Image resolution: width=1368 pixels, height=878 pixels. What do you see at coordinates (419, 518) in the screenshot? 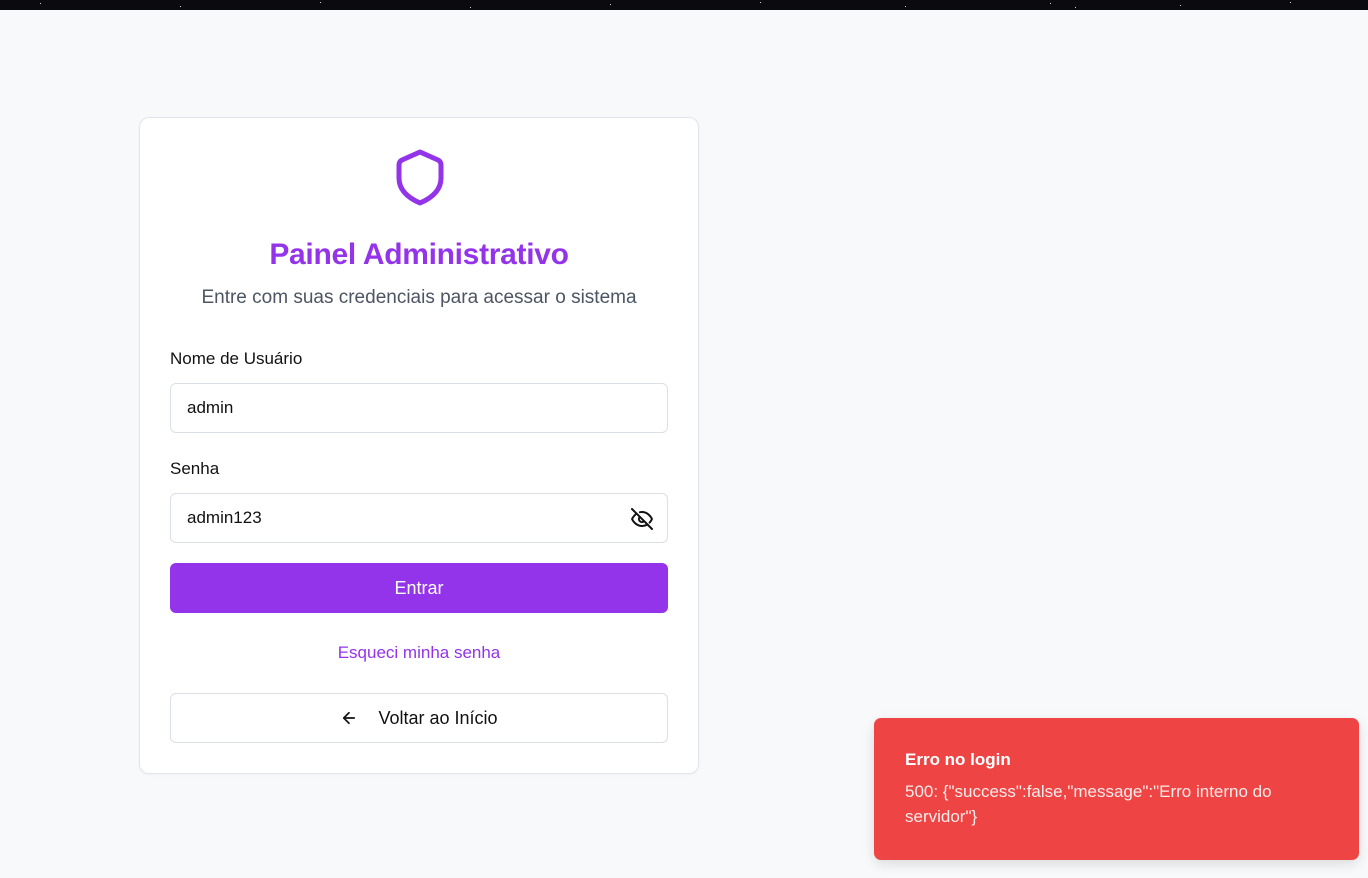
I see `password-input: admin123` at bounding box center [419, 518].